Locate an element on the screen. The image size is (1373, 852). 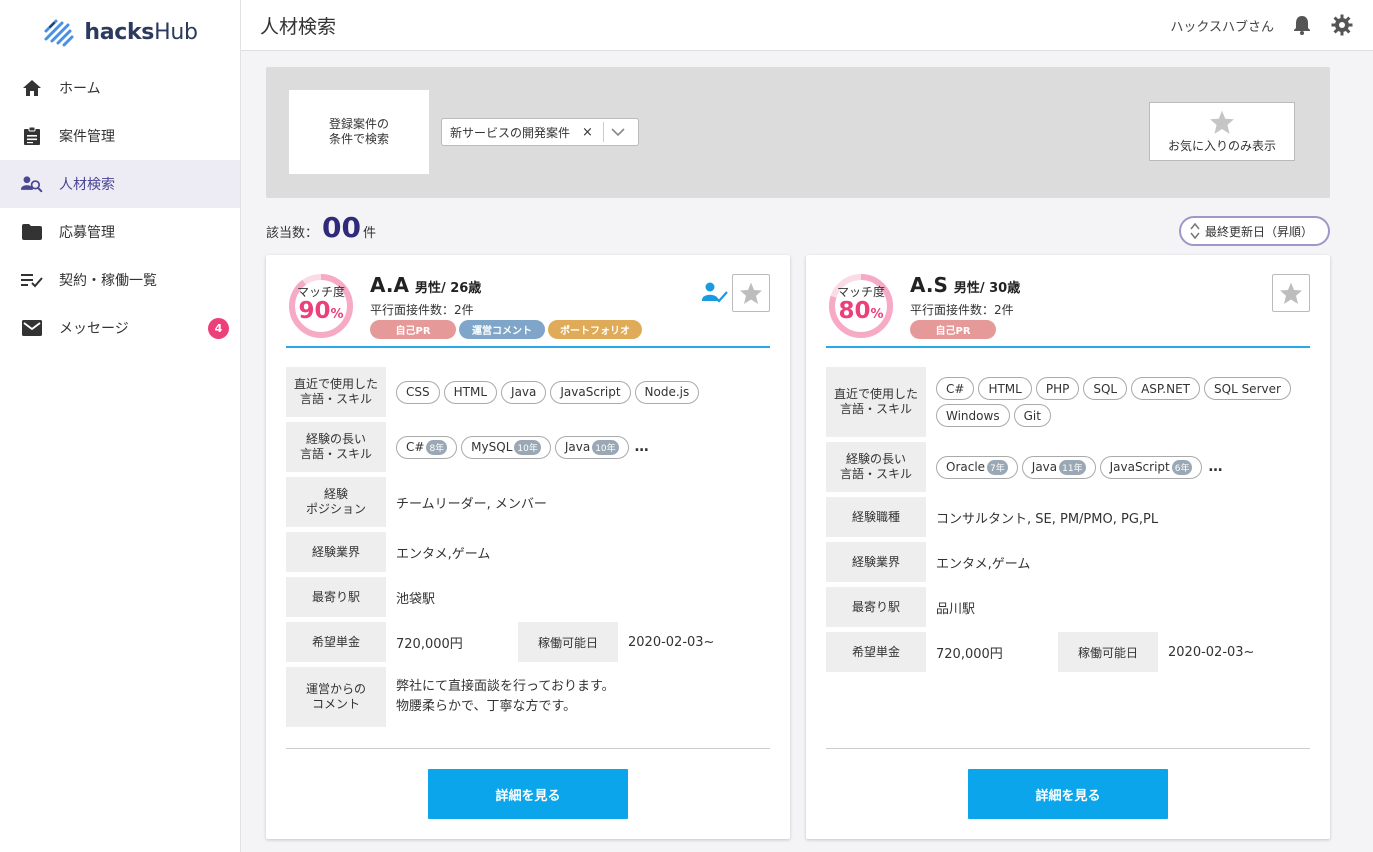
favorites-label: お気に入りのみ表示 is located at coordinates (1221, 145).